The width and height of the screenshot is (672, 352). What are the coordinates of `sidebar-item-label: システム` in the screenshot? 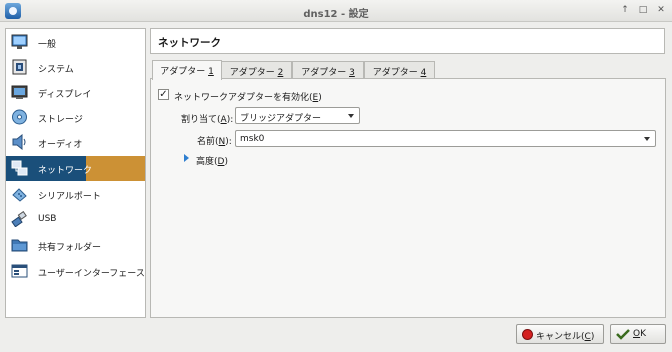 It's located at (56, 70).